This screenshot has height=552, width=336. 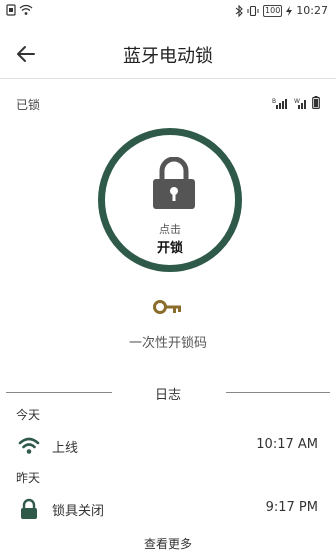 I want to click on one-time-code-button: 一次性开锁码, so click(x=168, y=324).